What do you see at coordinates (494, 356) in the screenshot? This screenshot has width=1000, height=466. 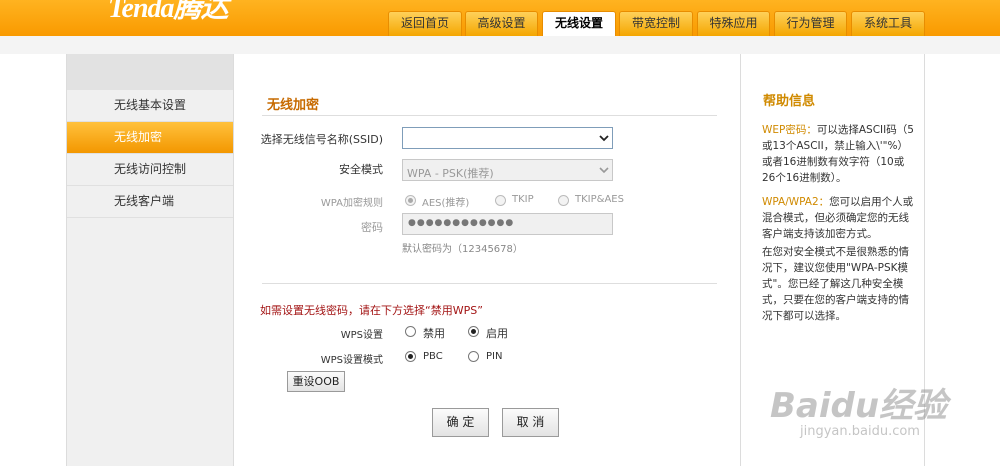 I see `wps-pin-label: PIN` at bounding box center [494, 356].